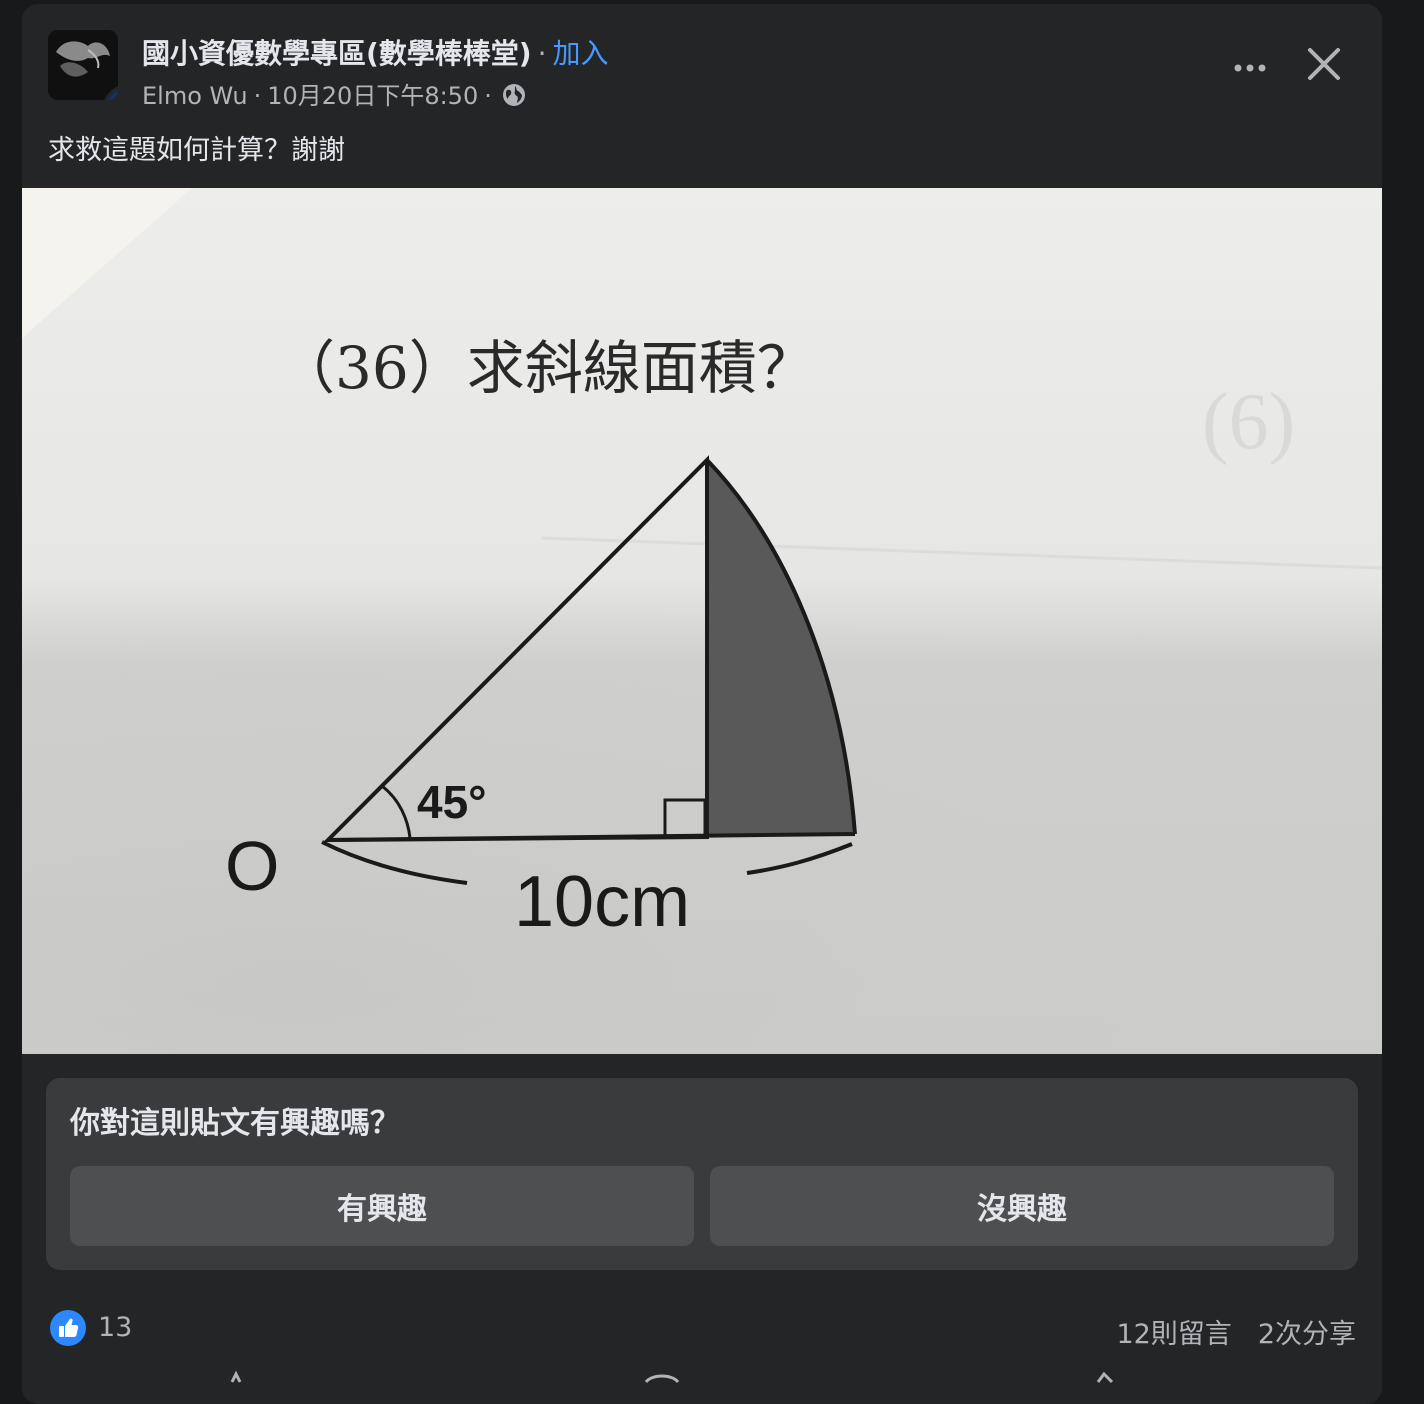 The height and width of the screenshot is (1404, 1424). I want to click on join-group-link: 加入, so click(581, 53).